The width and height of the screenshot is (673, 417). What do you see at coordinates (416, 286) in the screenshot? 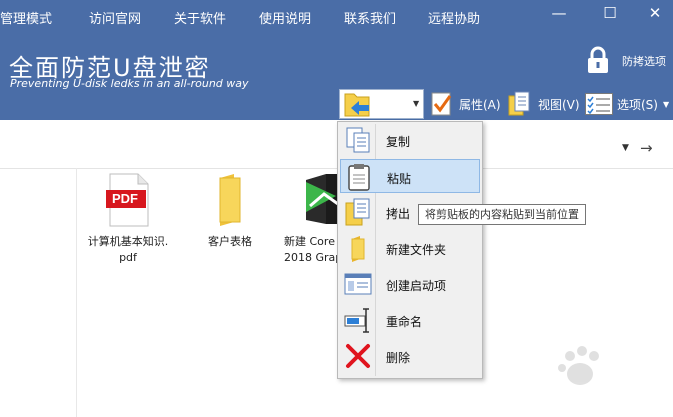
I see `context-menu-label: 创建启动项` at bounding box center [416, 286].